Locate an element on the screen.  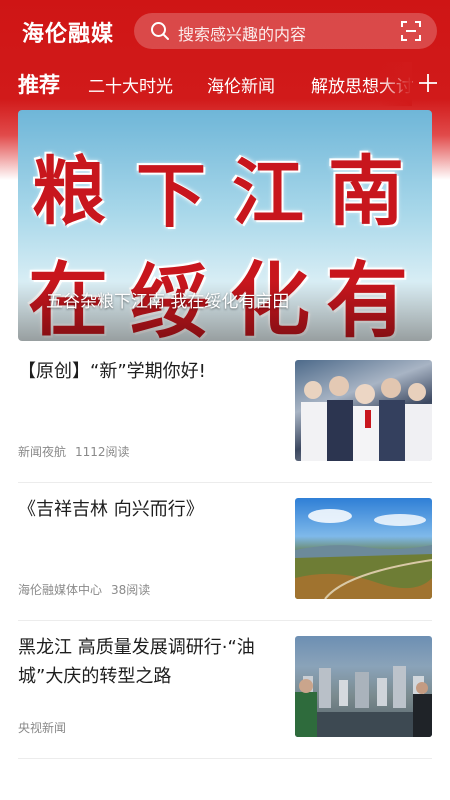
news-title: 黑龙江 高质量发展调研行·“油城”大庆的转型之路 is located at coordinates (136, 662).